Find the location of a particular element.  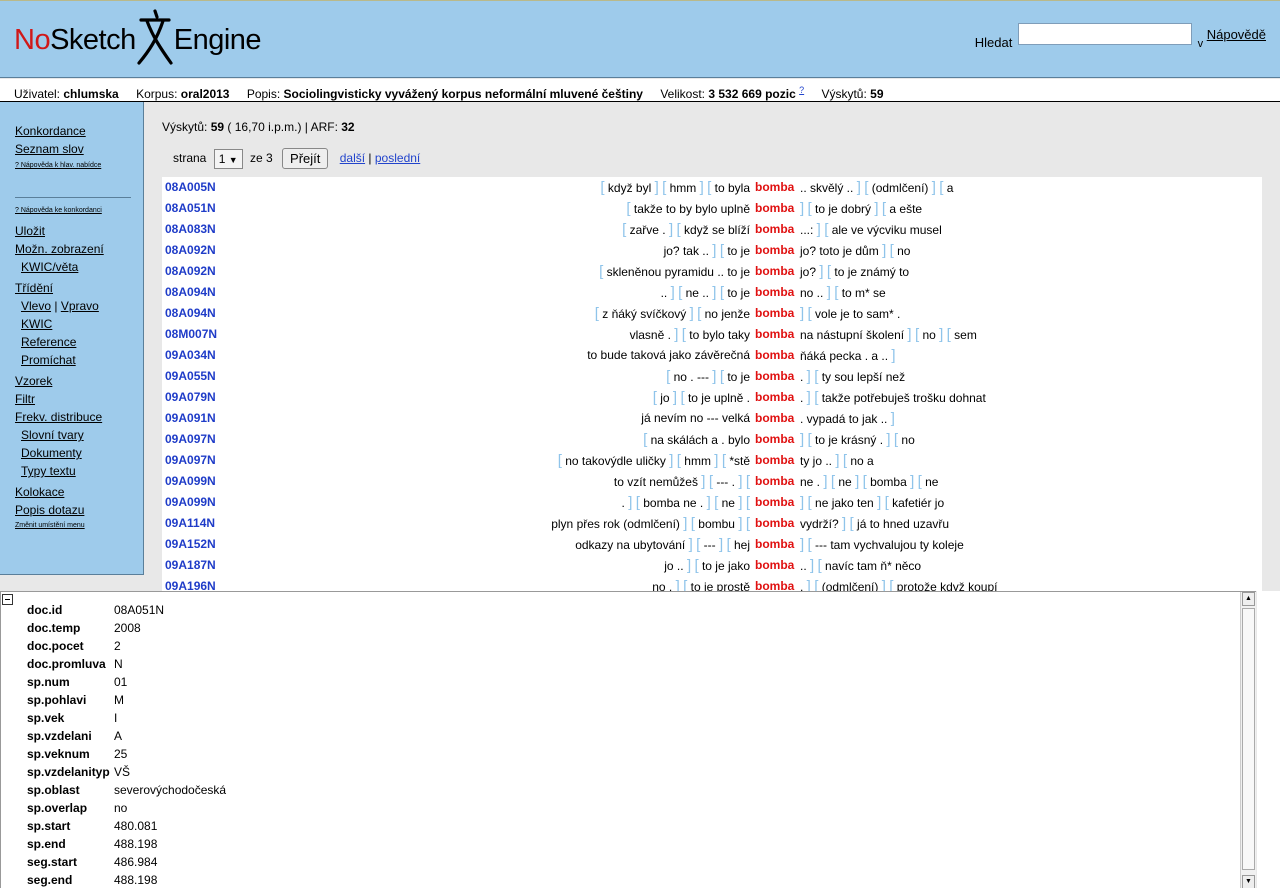

row-reference: 09A055N is located at coordinates (190, 376).